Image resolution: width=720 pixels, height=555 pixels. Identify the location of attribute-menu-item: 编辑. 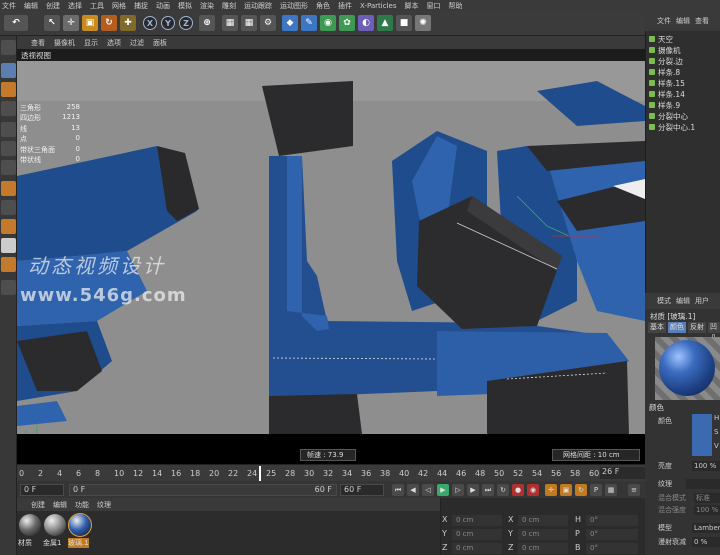
(683, 301).